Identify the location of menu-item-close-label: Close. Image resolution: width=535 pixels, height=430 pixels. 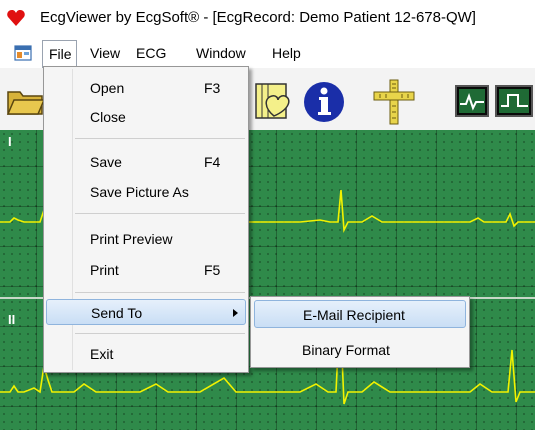
(108, 117).